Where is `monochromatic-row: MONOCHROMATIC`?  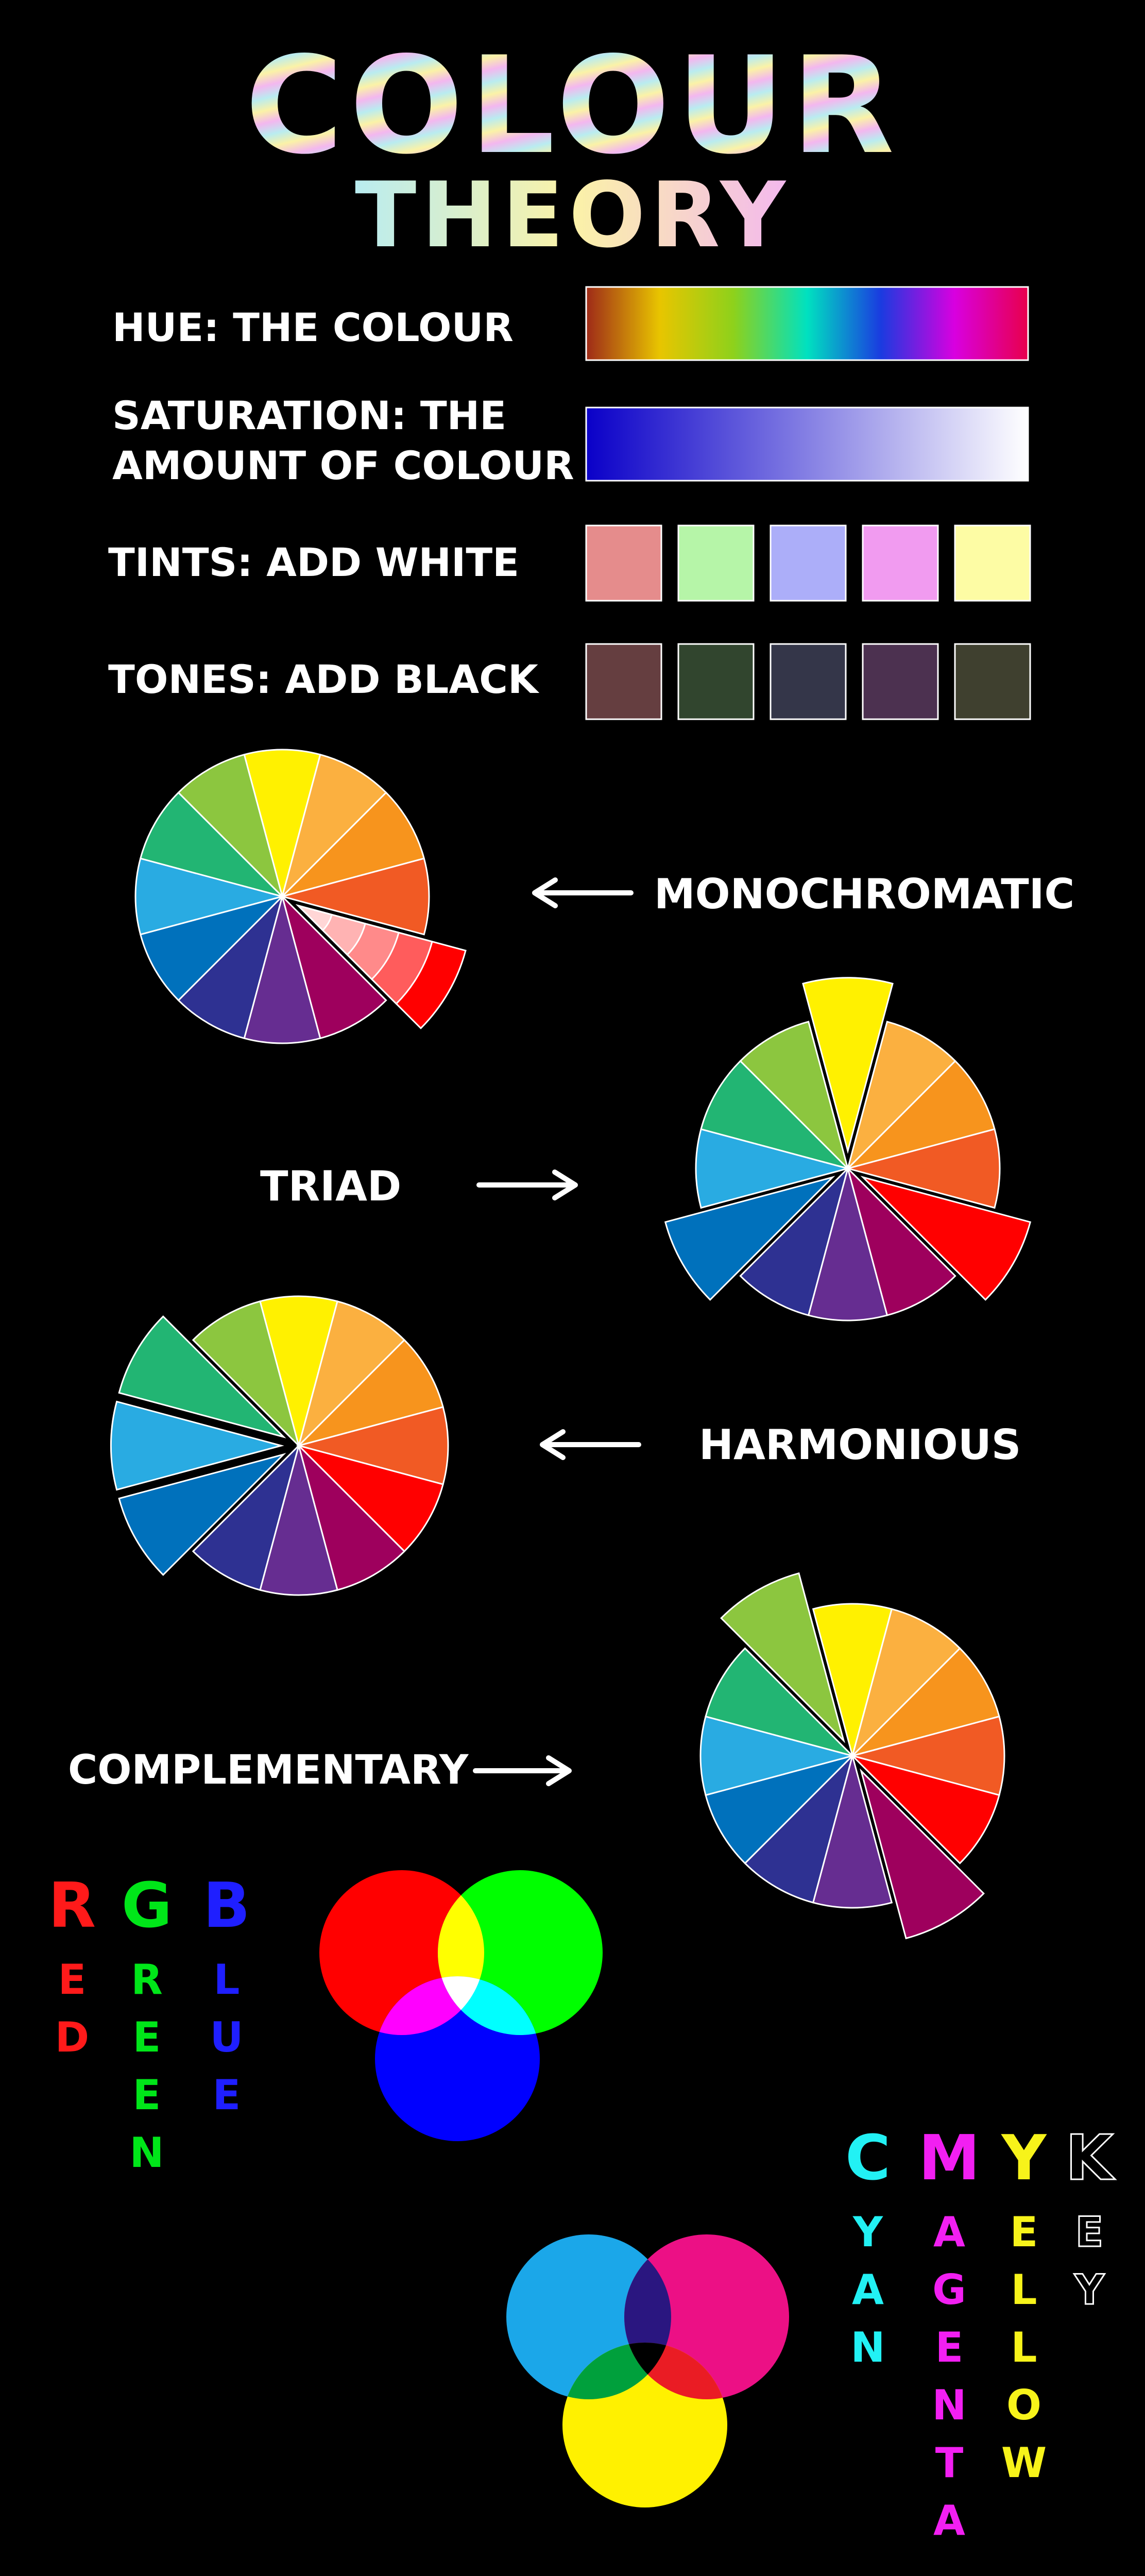 monochromatic-row: MONOCHROMATIC is located at coordinates (803, 894).